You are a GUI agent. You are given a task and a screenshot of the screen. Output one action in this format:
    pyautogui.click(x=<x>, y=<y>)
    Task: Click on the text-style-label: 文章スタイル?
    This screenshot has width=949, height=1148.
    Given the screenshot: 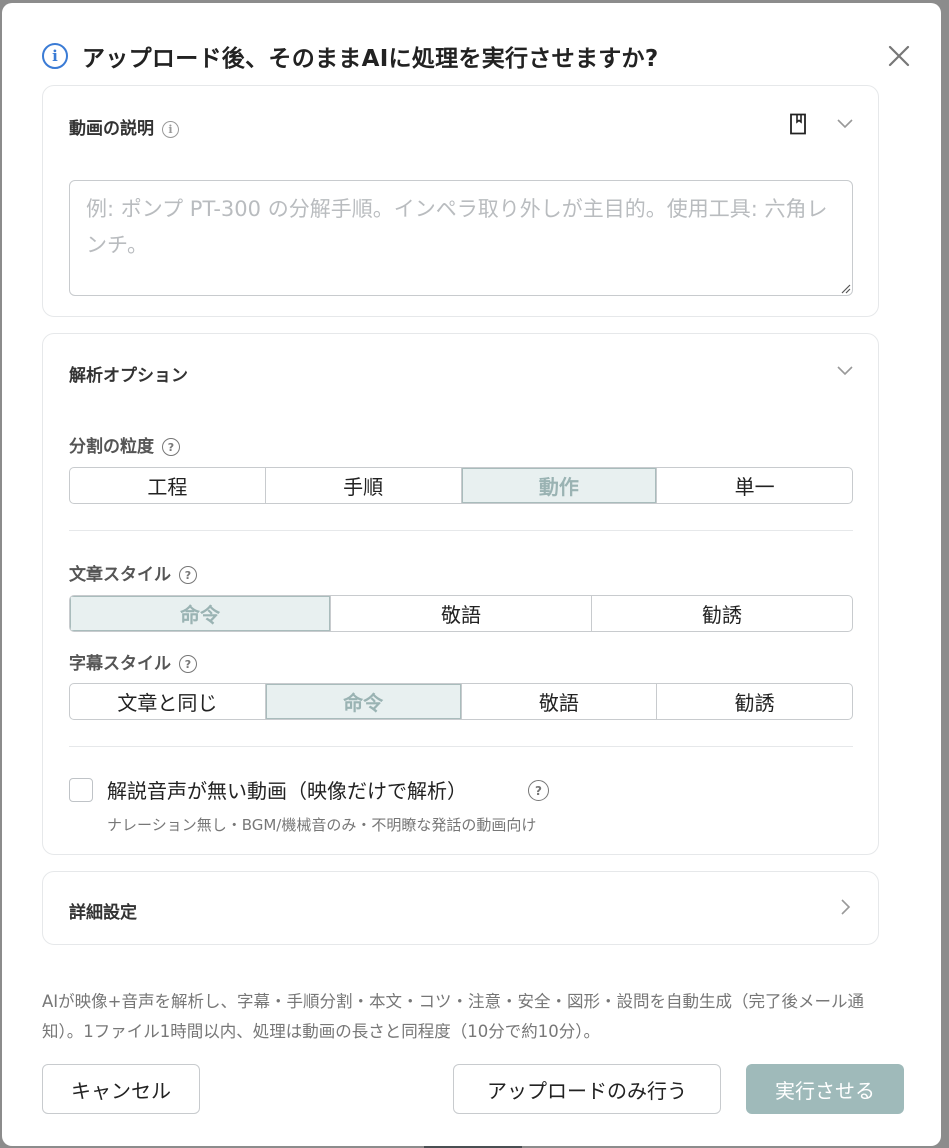 What is the action you would take?
    pyautogui.click(x=133, y=572)
    